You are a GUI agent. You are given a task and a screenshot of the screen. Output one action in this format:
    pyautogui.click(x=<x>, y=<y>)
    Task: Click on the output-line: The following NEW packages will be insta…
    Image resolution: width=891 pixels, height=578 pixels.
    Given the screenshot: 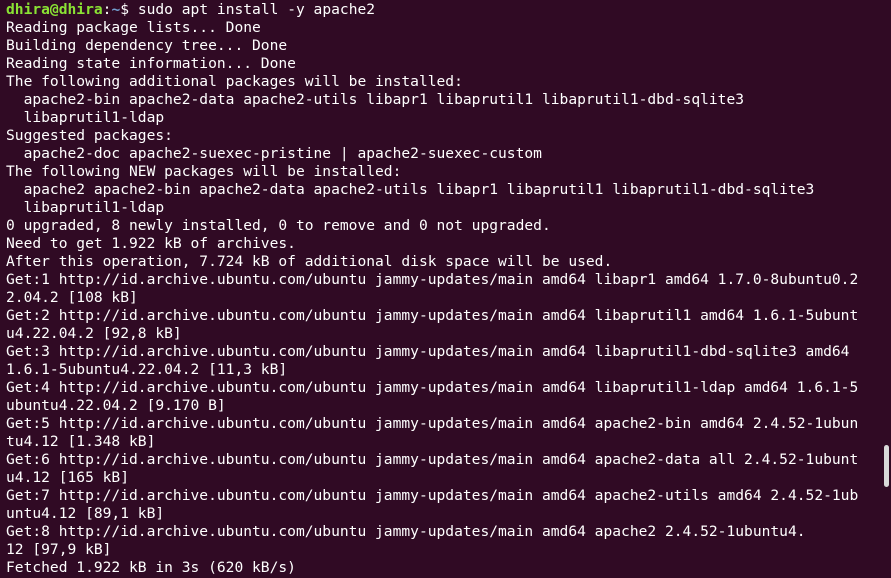 What is the action you would take?
    pyautogui.click(x=204, y=171)
    